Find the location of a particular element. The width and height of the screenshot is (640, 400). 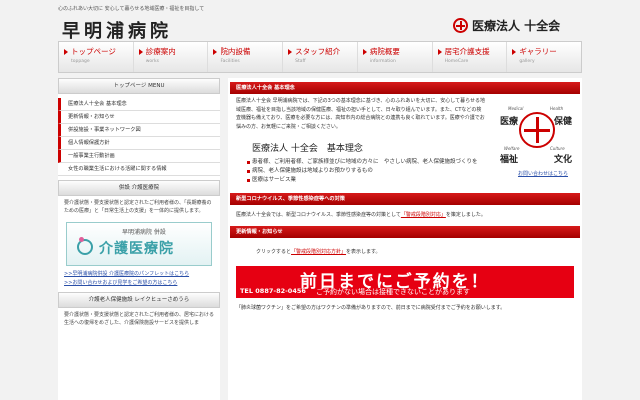

emblem-culture-en: Culture is located at coordinates (557, 148).